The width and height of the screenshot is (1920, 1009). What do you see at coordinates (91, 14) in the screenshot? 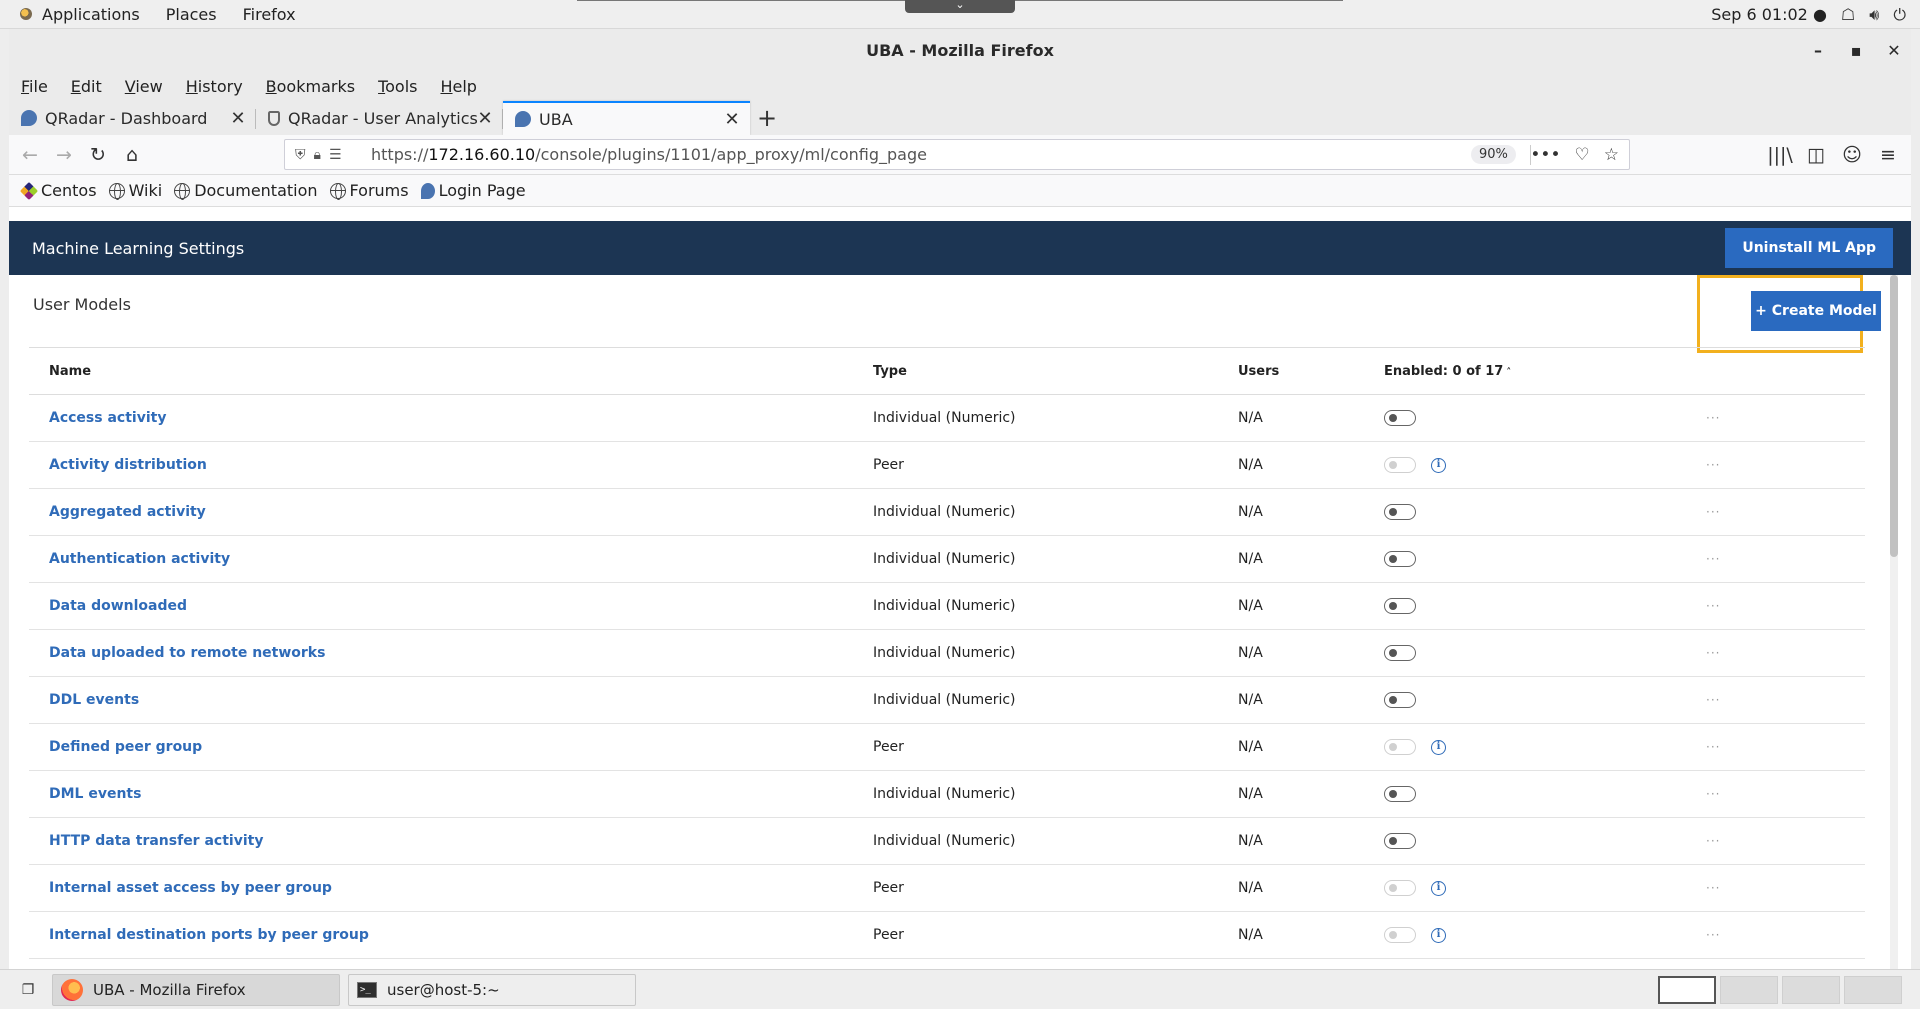
I see `applications-menu: Applications` at bounding box center [91, 14].